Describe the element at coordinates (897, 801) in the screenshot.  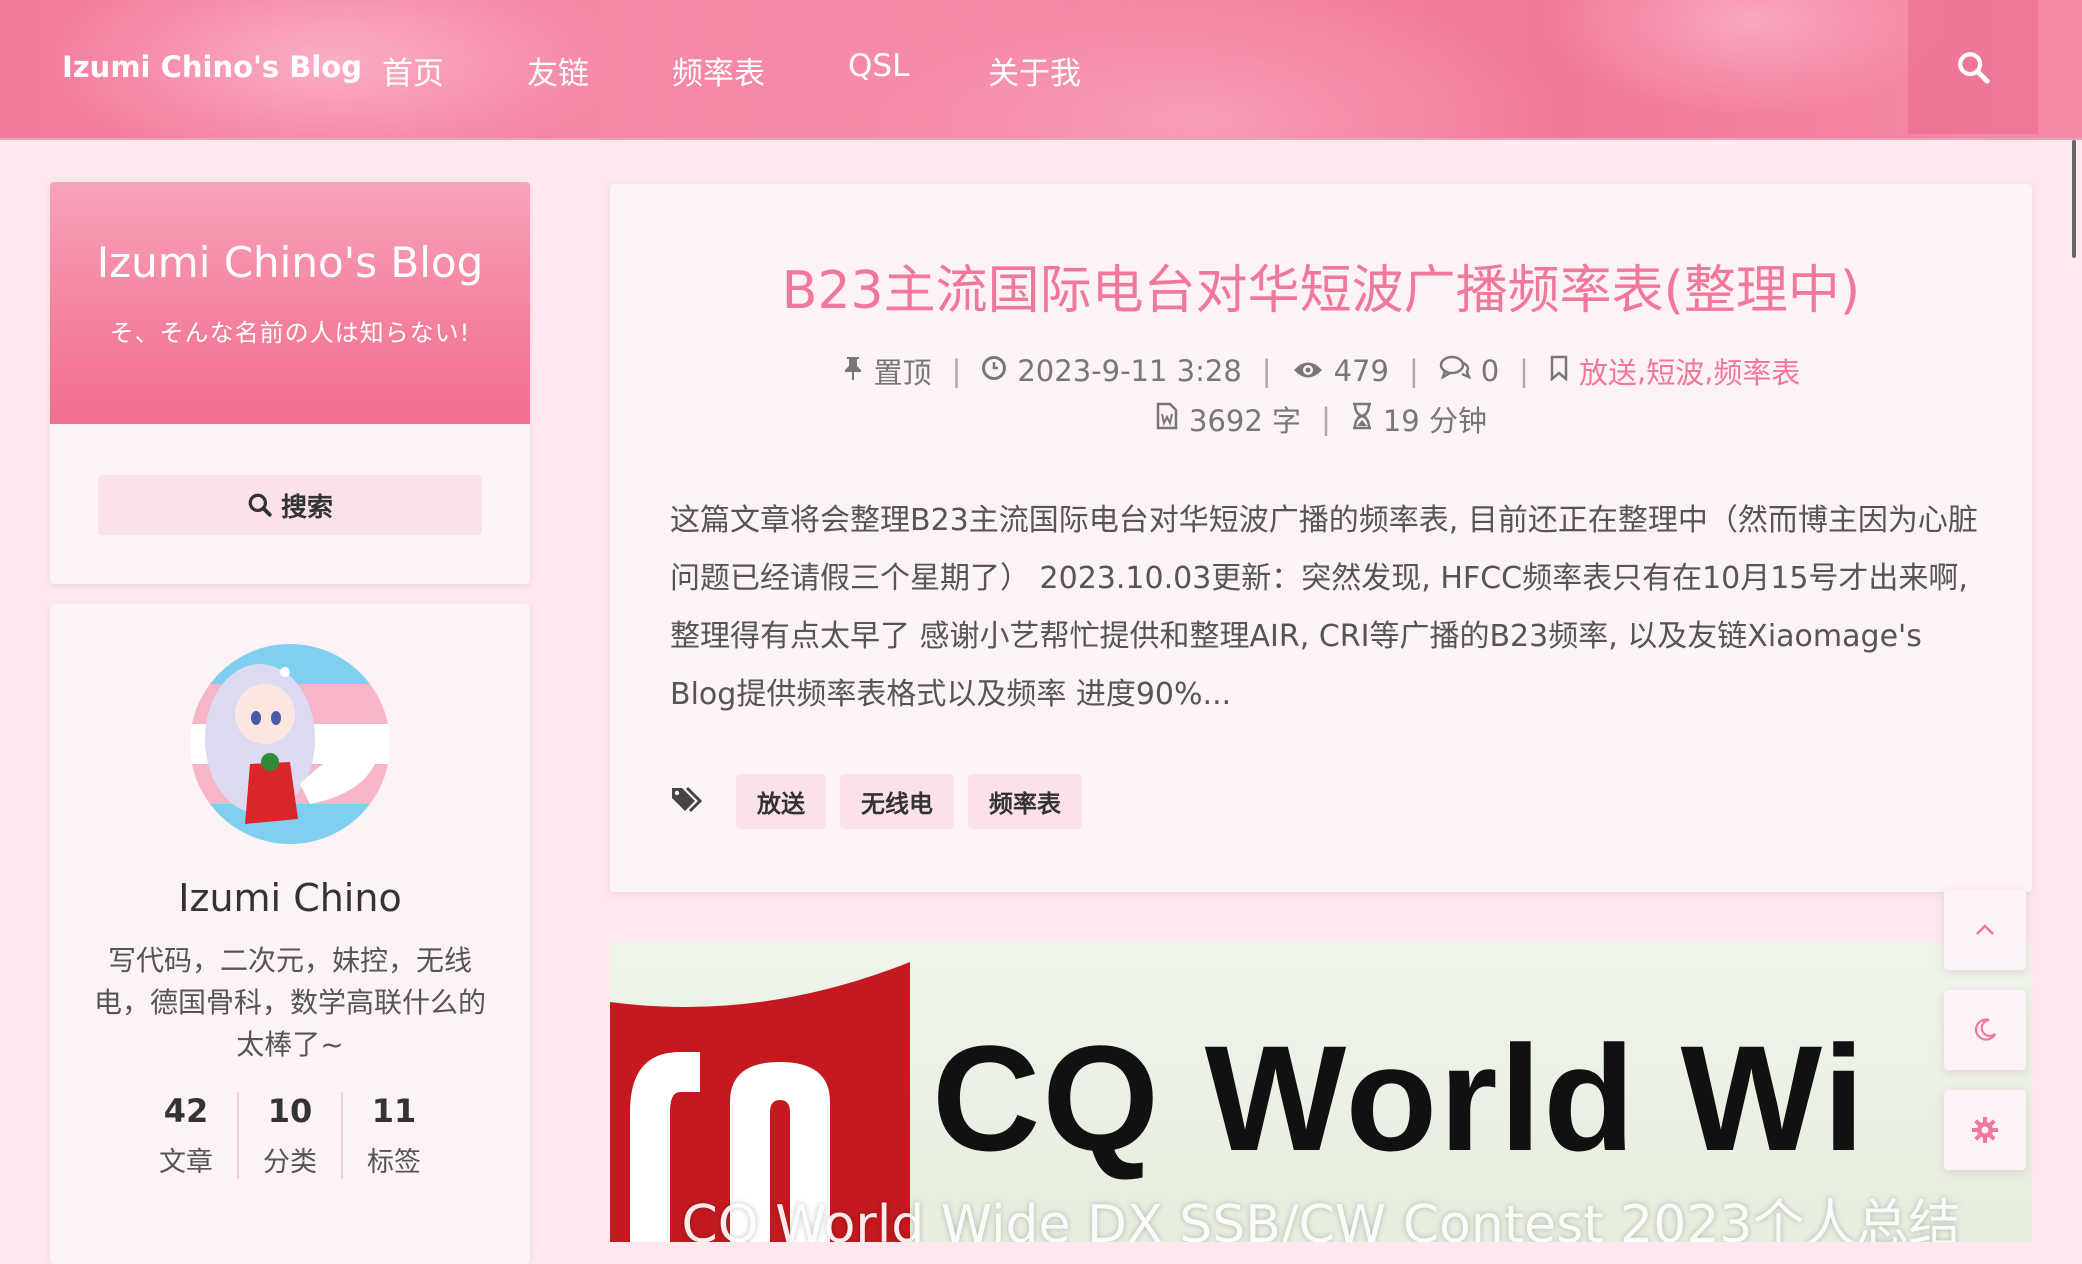
I see `tag-chip: 无线电` at that location.